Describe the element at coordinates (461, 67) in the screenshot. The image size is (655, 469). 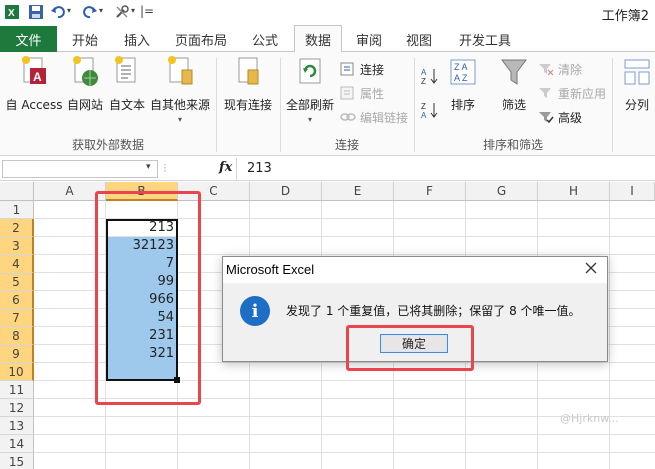
I see `svg-text: Z A` at that location.